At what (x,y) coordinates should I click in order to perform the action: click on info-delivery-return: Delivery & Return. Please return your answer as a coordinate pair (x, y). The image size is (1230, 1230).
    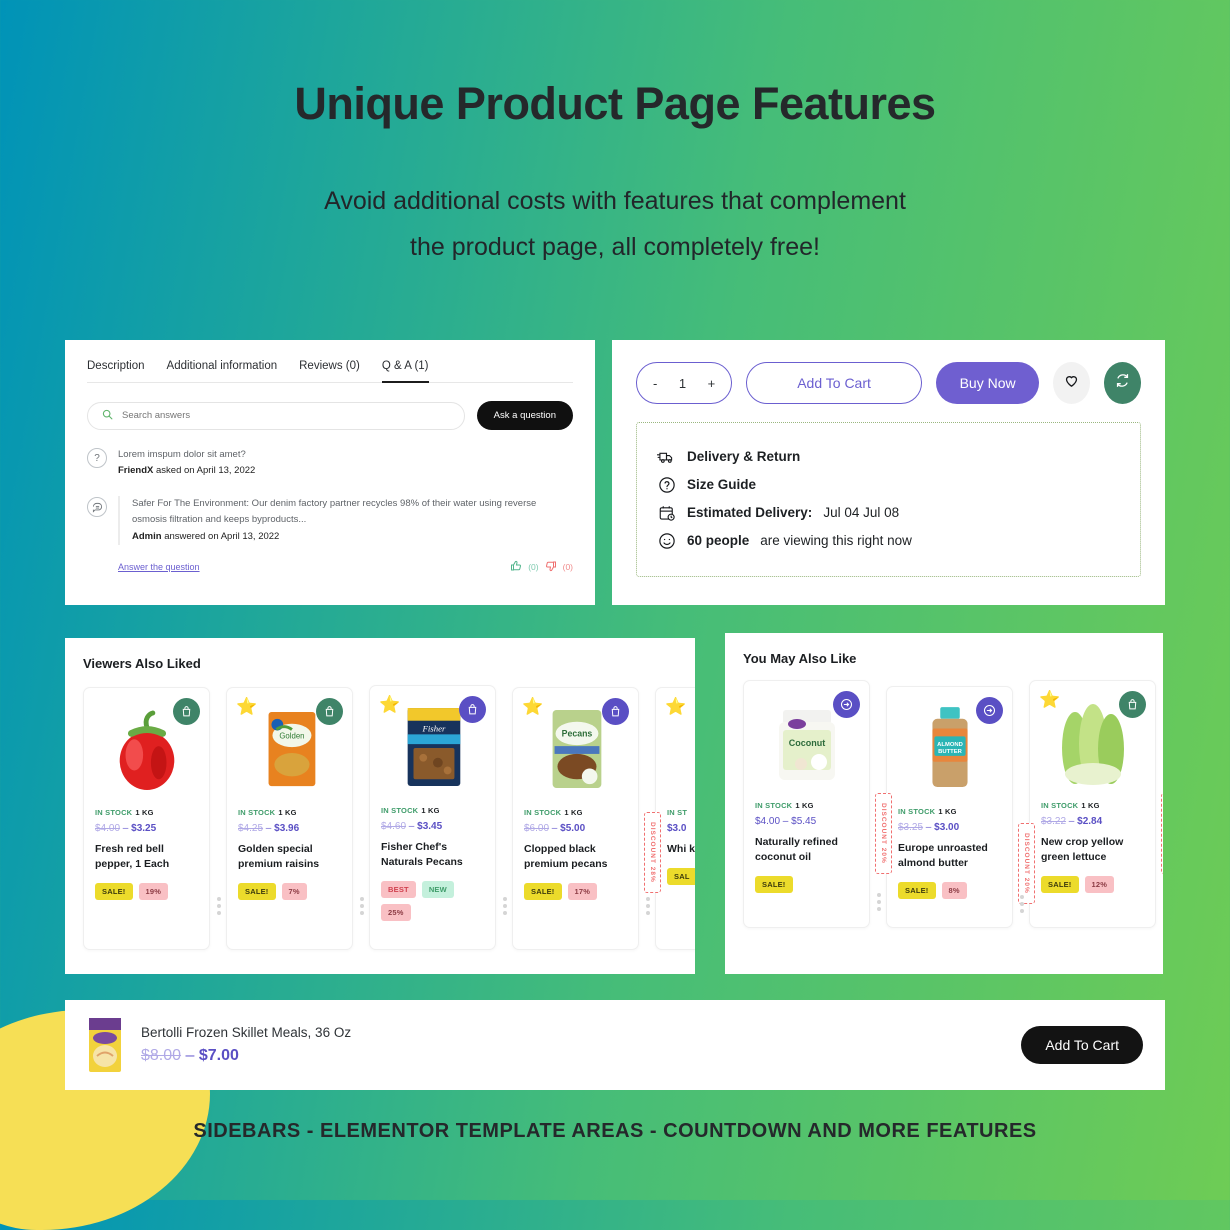
    Looking at the image, I should click on (888, 456).